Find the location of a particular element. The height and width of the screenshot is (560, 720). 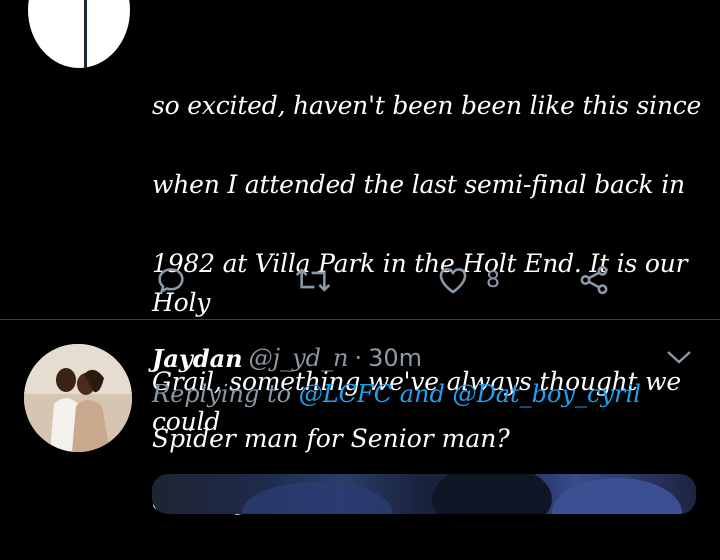

chevron-down-icon is located at coordinates (679, 357).